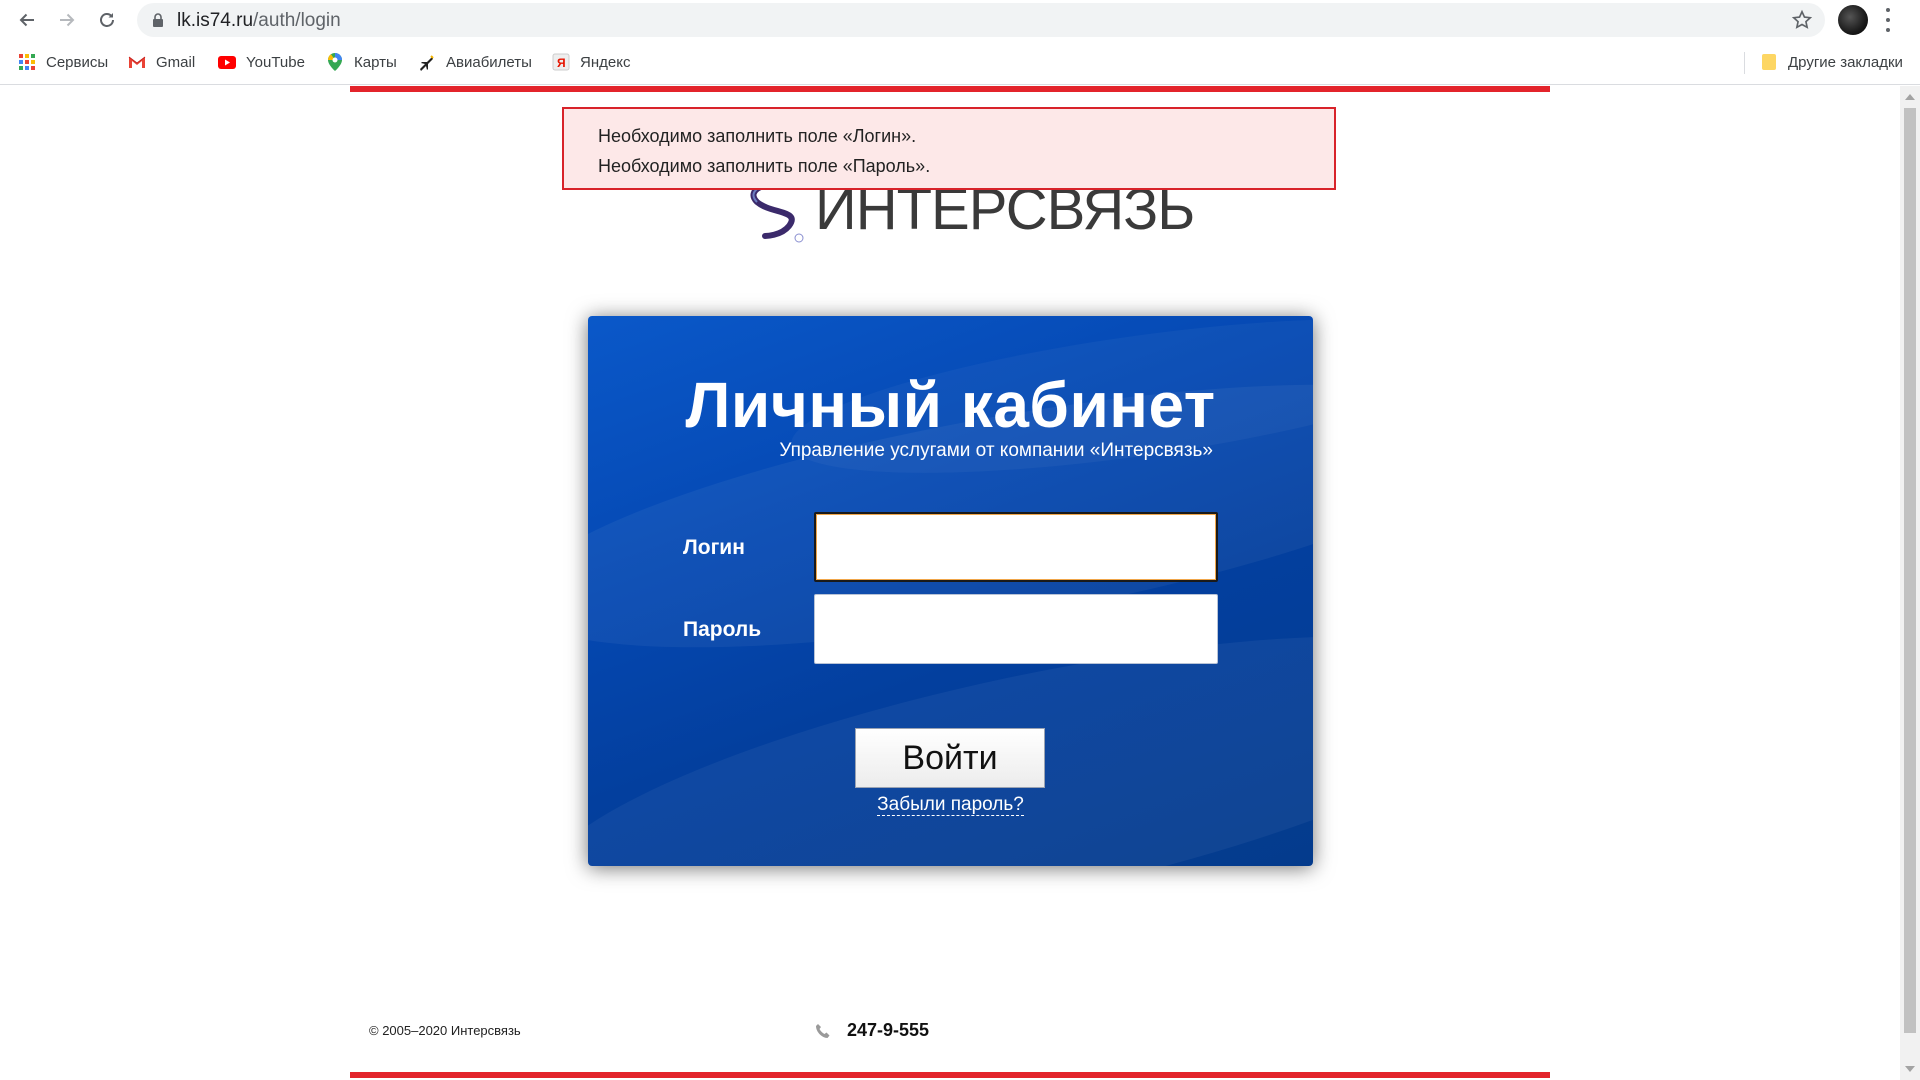  What do you see at coordinates (1744, 63) in the screenshot?
I see `bookmarks-separator` at bounding box center [1744, 63].